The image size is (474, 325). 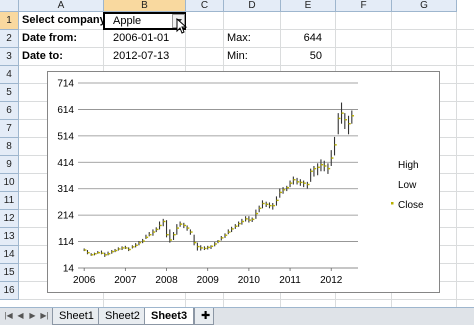 What do you see at coordinates (252, 39) in the screenshot?
I see `cell-d2: Max:` at bounding box center [252, 39].